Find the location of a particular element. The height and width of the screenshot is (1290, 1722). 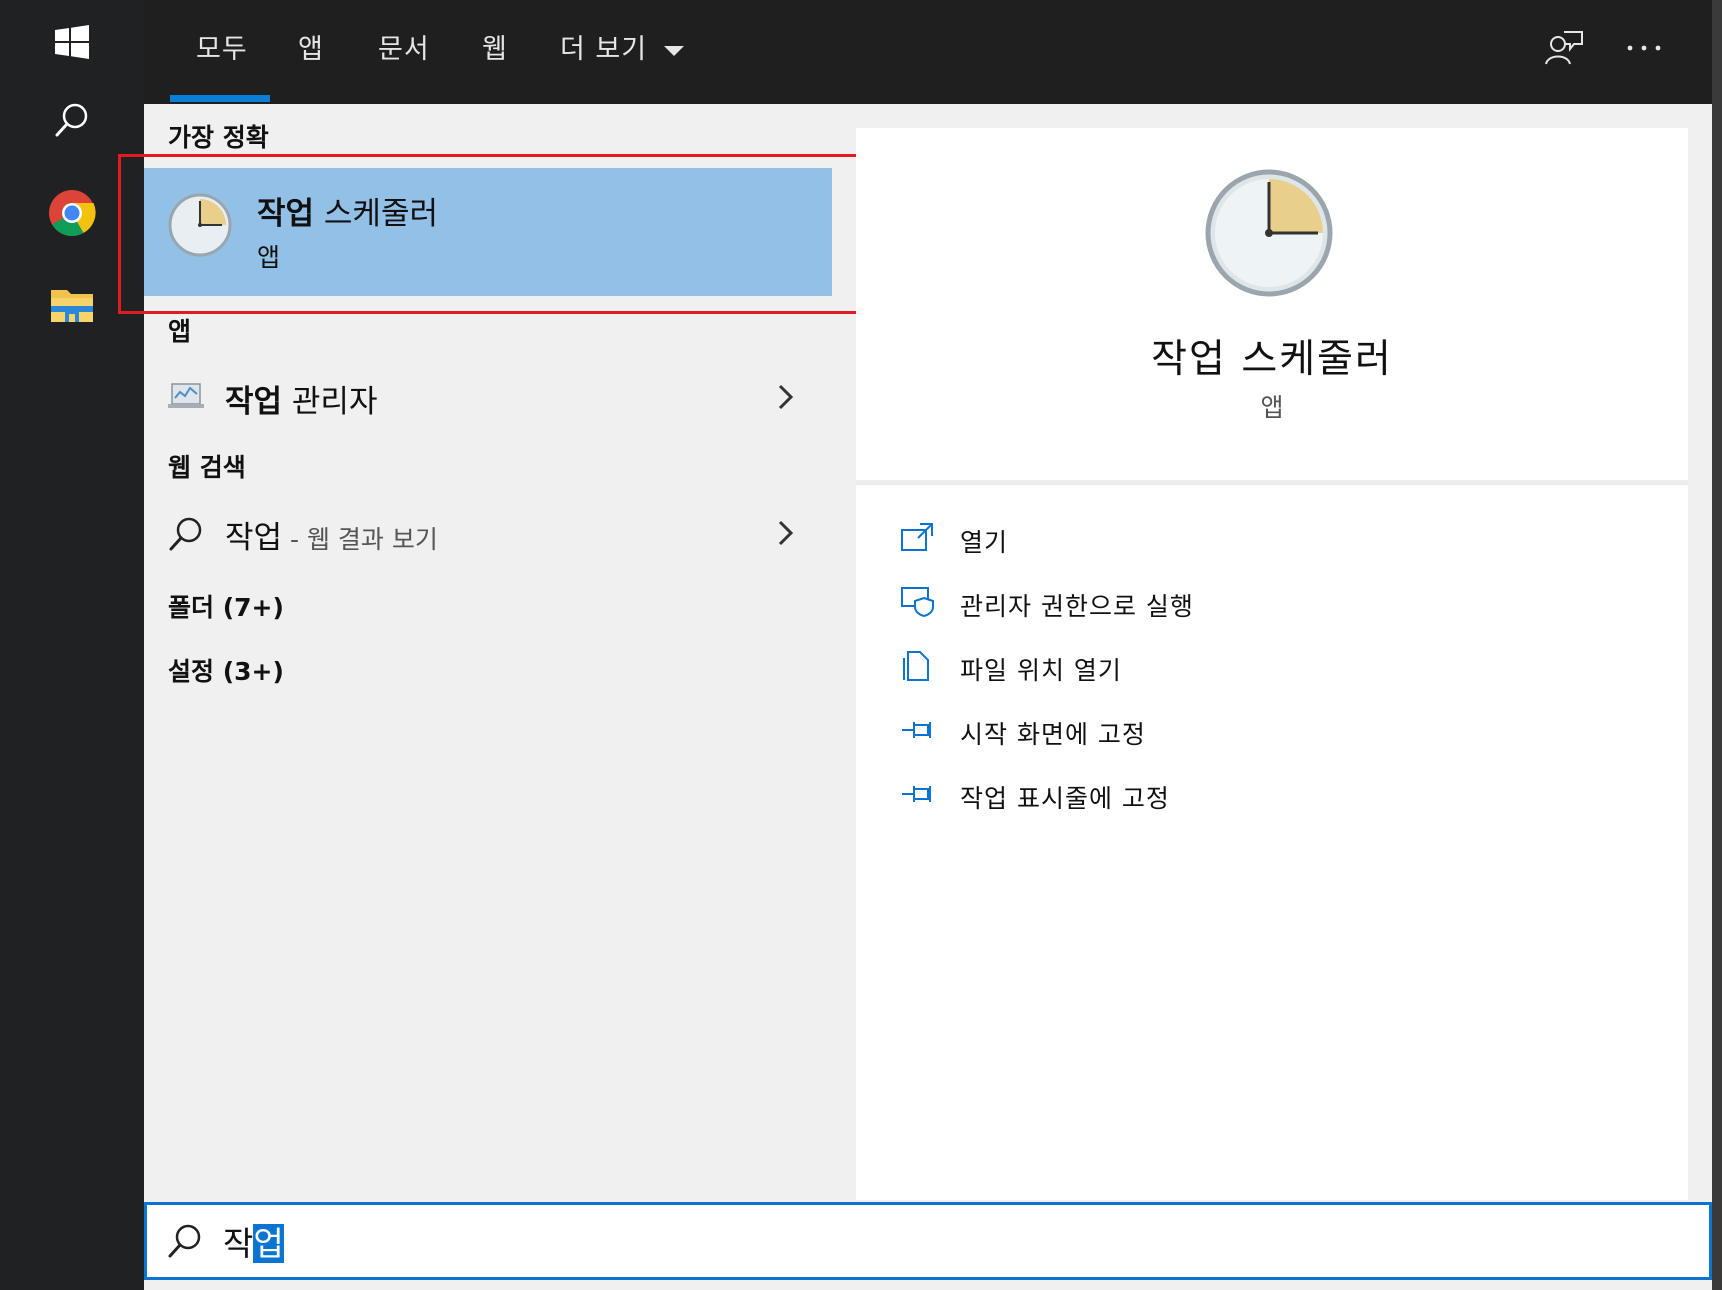

active-tab-indicator is located at coordinates (220, 98).